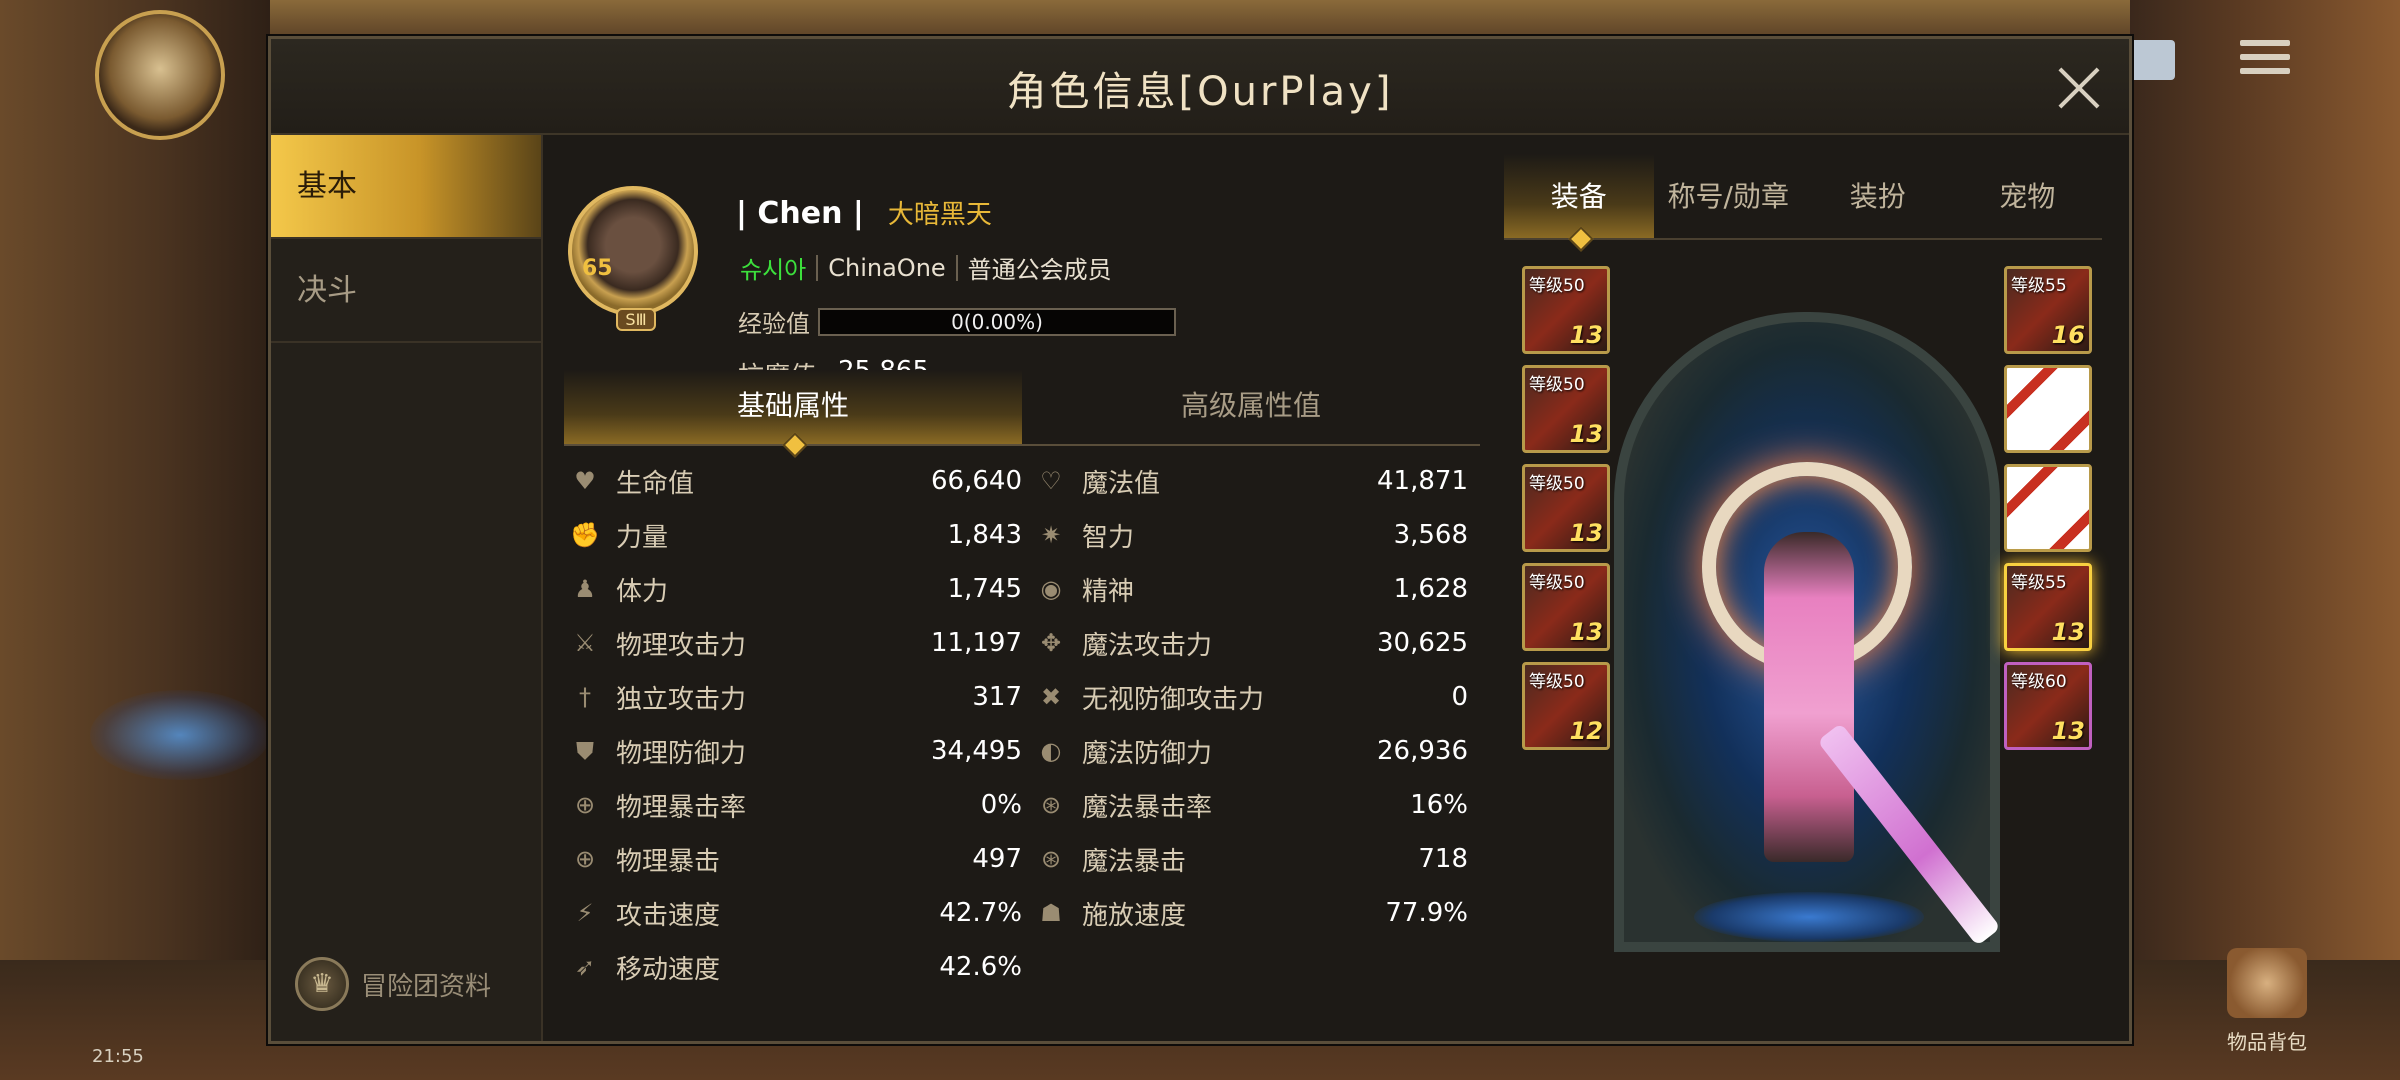  I want to click on heart-outline-icon: ♡, so click(1051, 481).